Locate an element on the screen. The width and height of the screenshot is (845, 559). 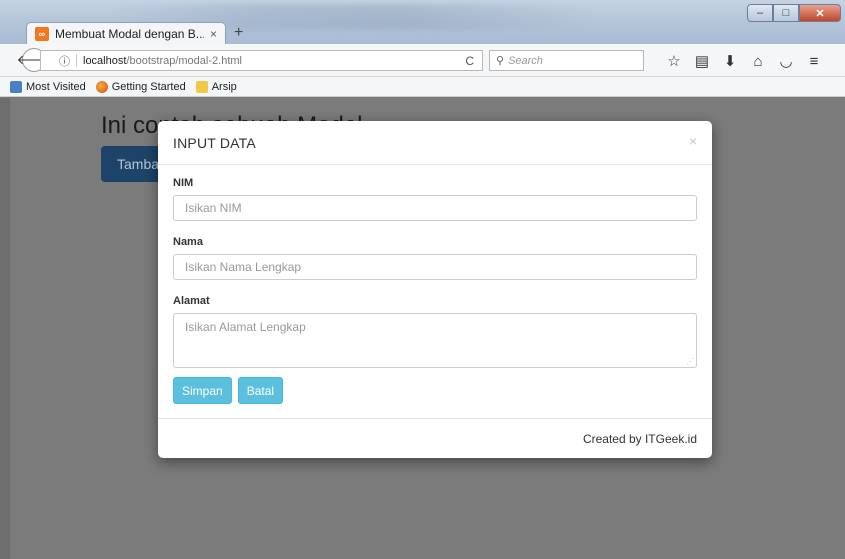
title-bar: ∞ Membuat Modal dengan B... × + – □ ✕ is located at coordinates (422, 22).